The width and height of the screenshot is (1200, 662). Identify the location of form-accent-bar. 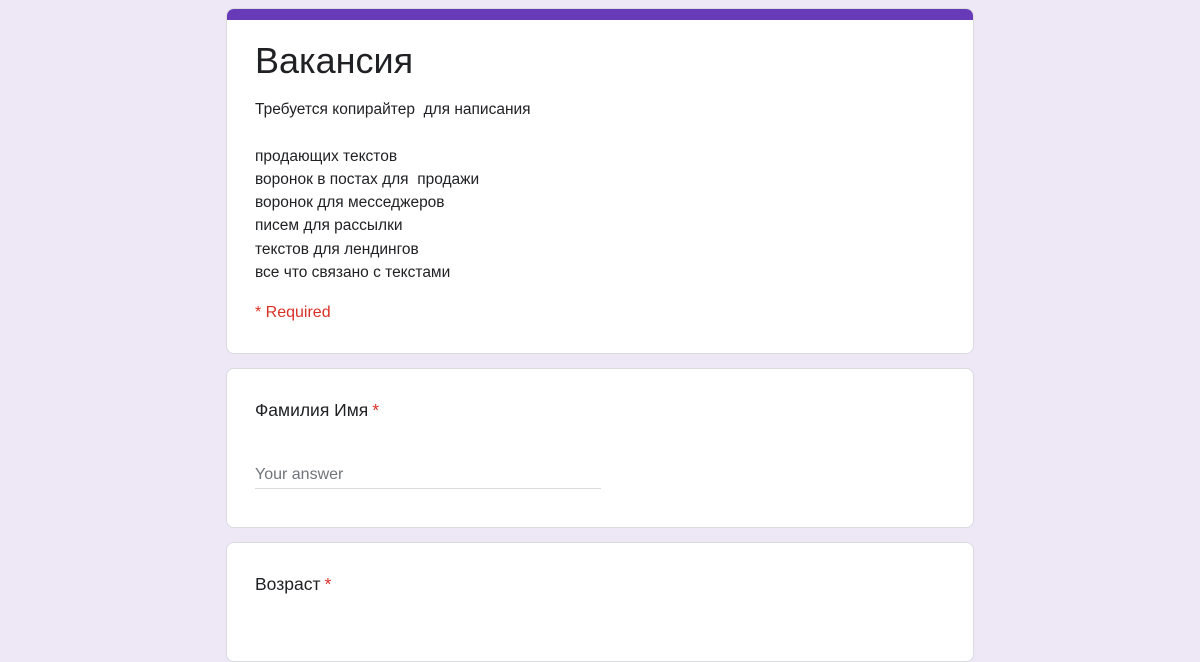
(600, 14).